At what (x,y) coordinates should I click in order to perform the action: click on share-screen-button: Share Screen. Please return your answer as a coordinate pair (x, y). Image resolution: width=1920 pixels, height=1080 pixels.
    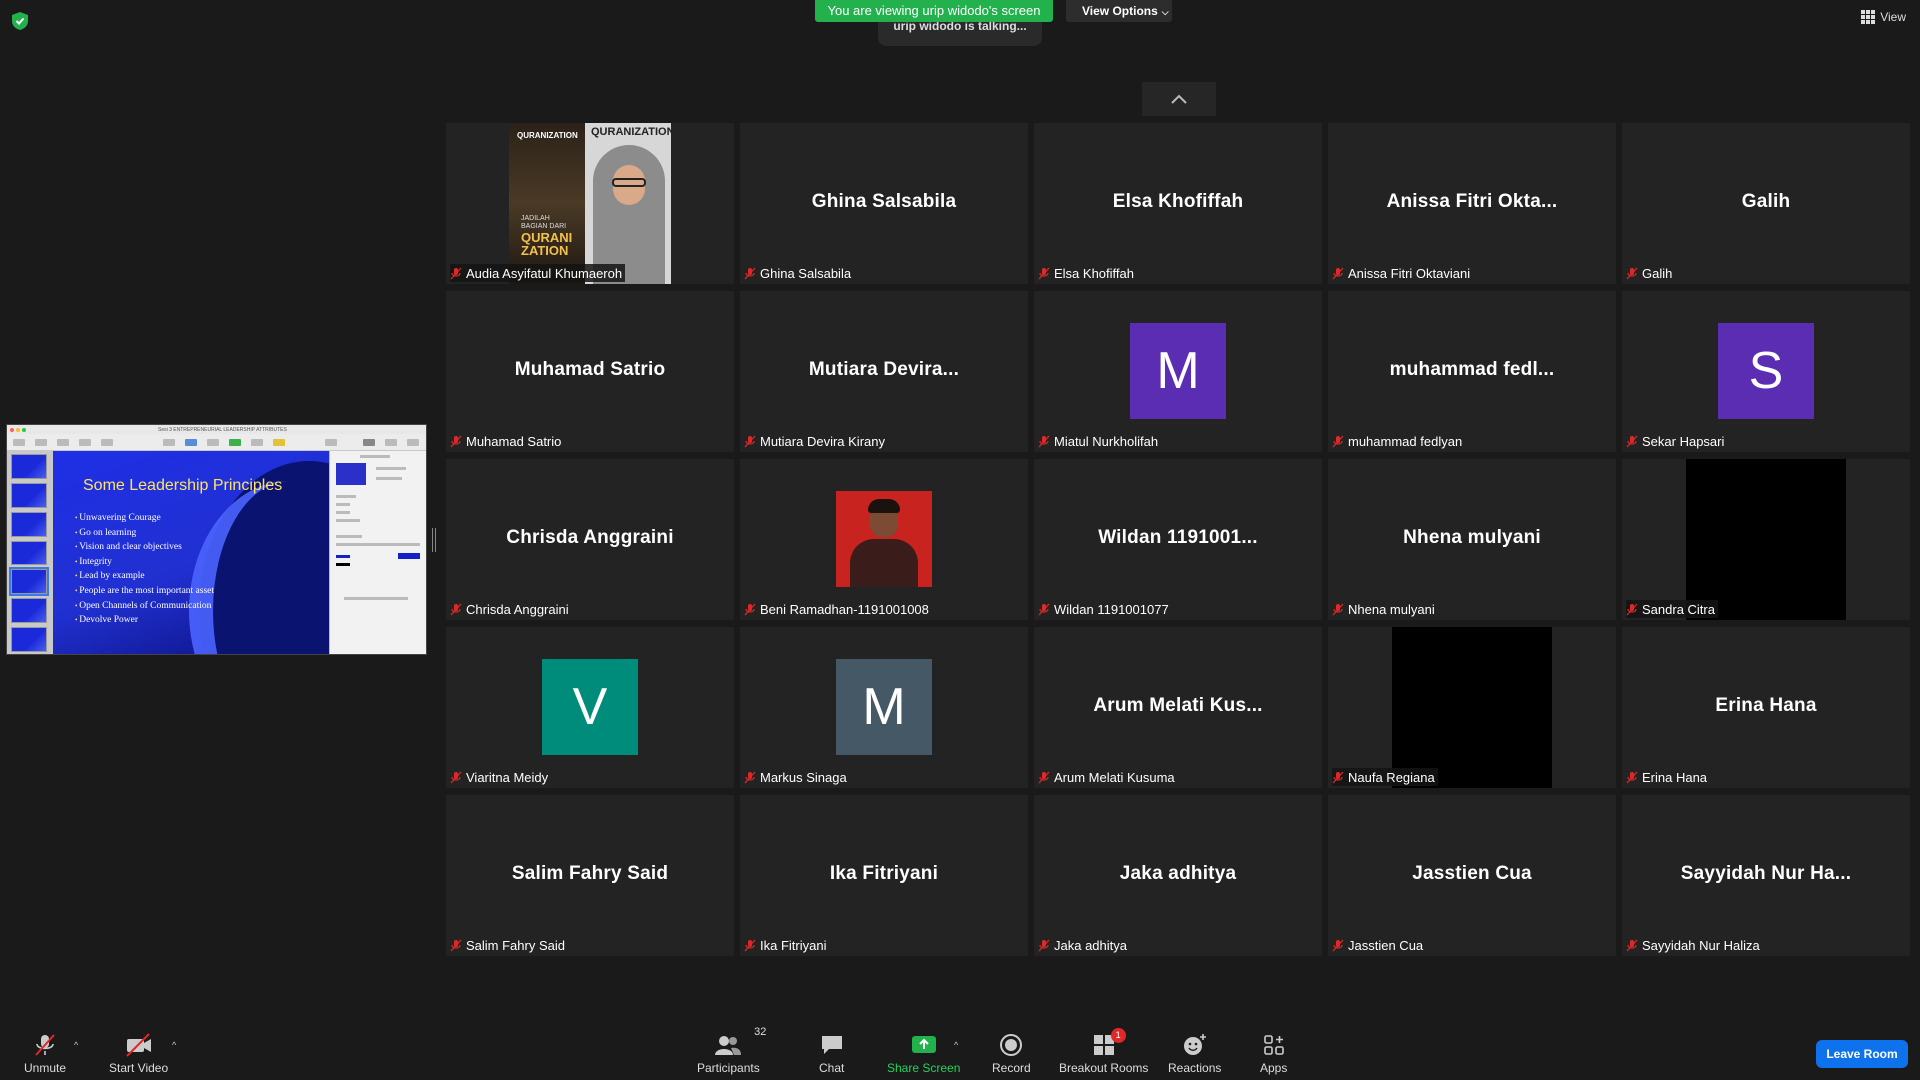
    Looking at the image, I should click on (923, 1053).